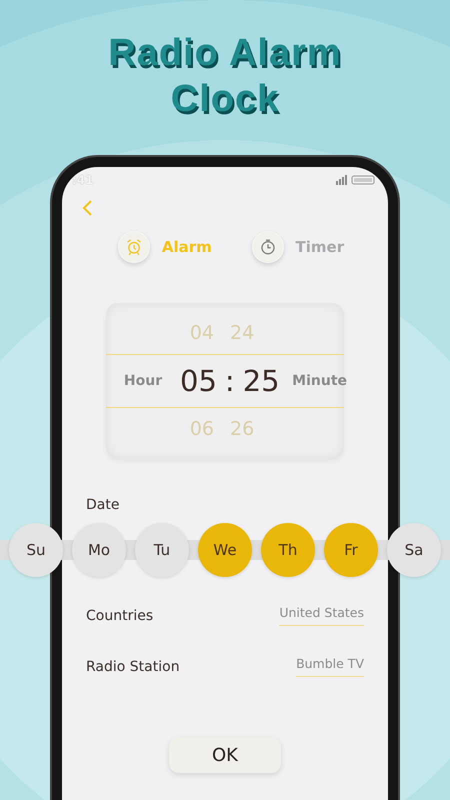 The image size is (450, 800). I want to click on minute-value: 25, so click(261, 381).